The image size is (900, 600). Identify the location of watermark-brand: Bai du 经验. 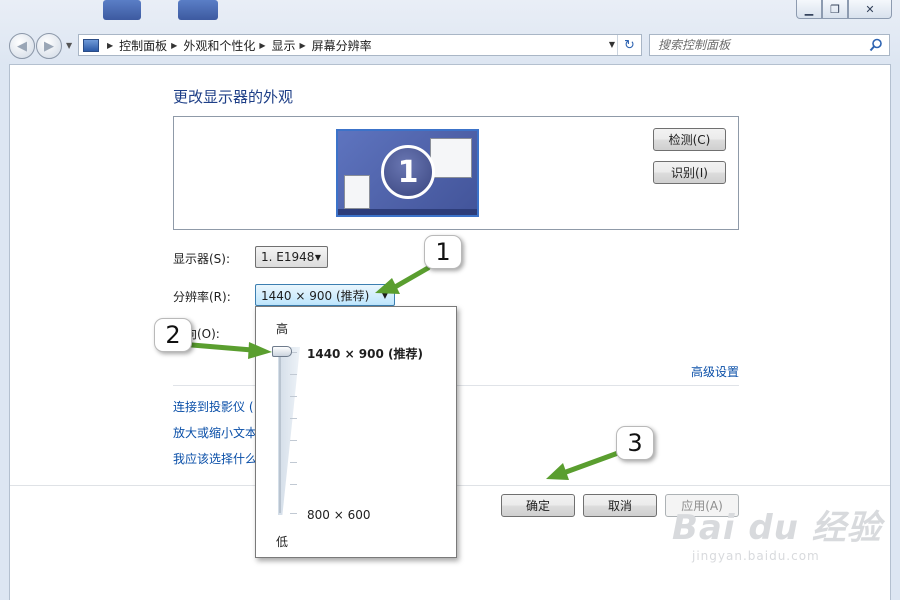
(777, 528).